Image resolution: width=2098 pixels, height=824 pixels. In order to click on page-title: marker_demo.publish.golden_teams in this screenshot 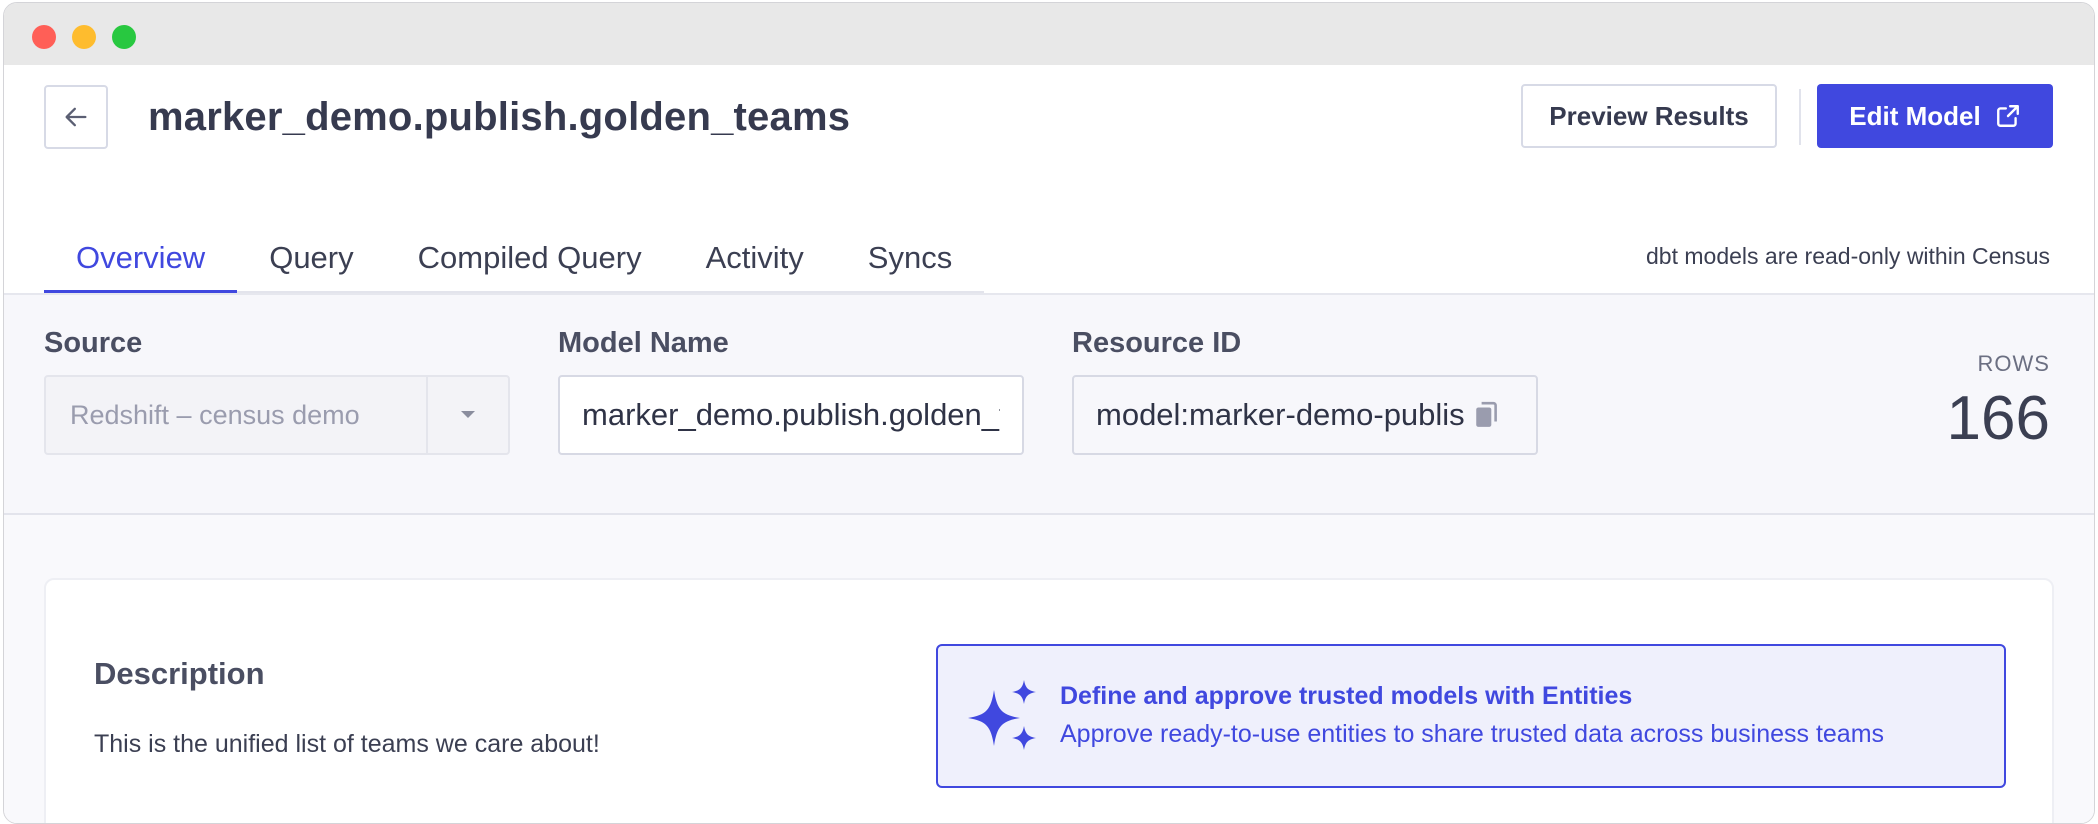, I will do `click(499, 117)`.